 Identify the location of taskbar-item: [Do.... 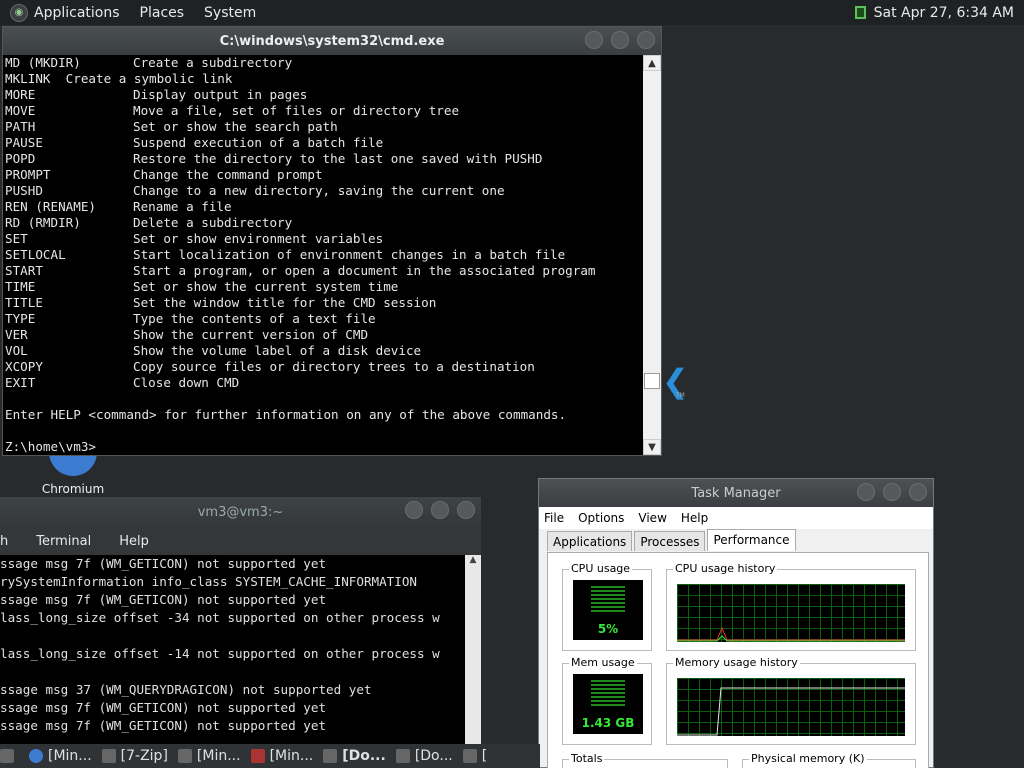
(424, 756).